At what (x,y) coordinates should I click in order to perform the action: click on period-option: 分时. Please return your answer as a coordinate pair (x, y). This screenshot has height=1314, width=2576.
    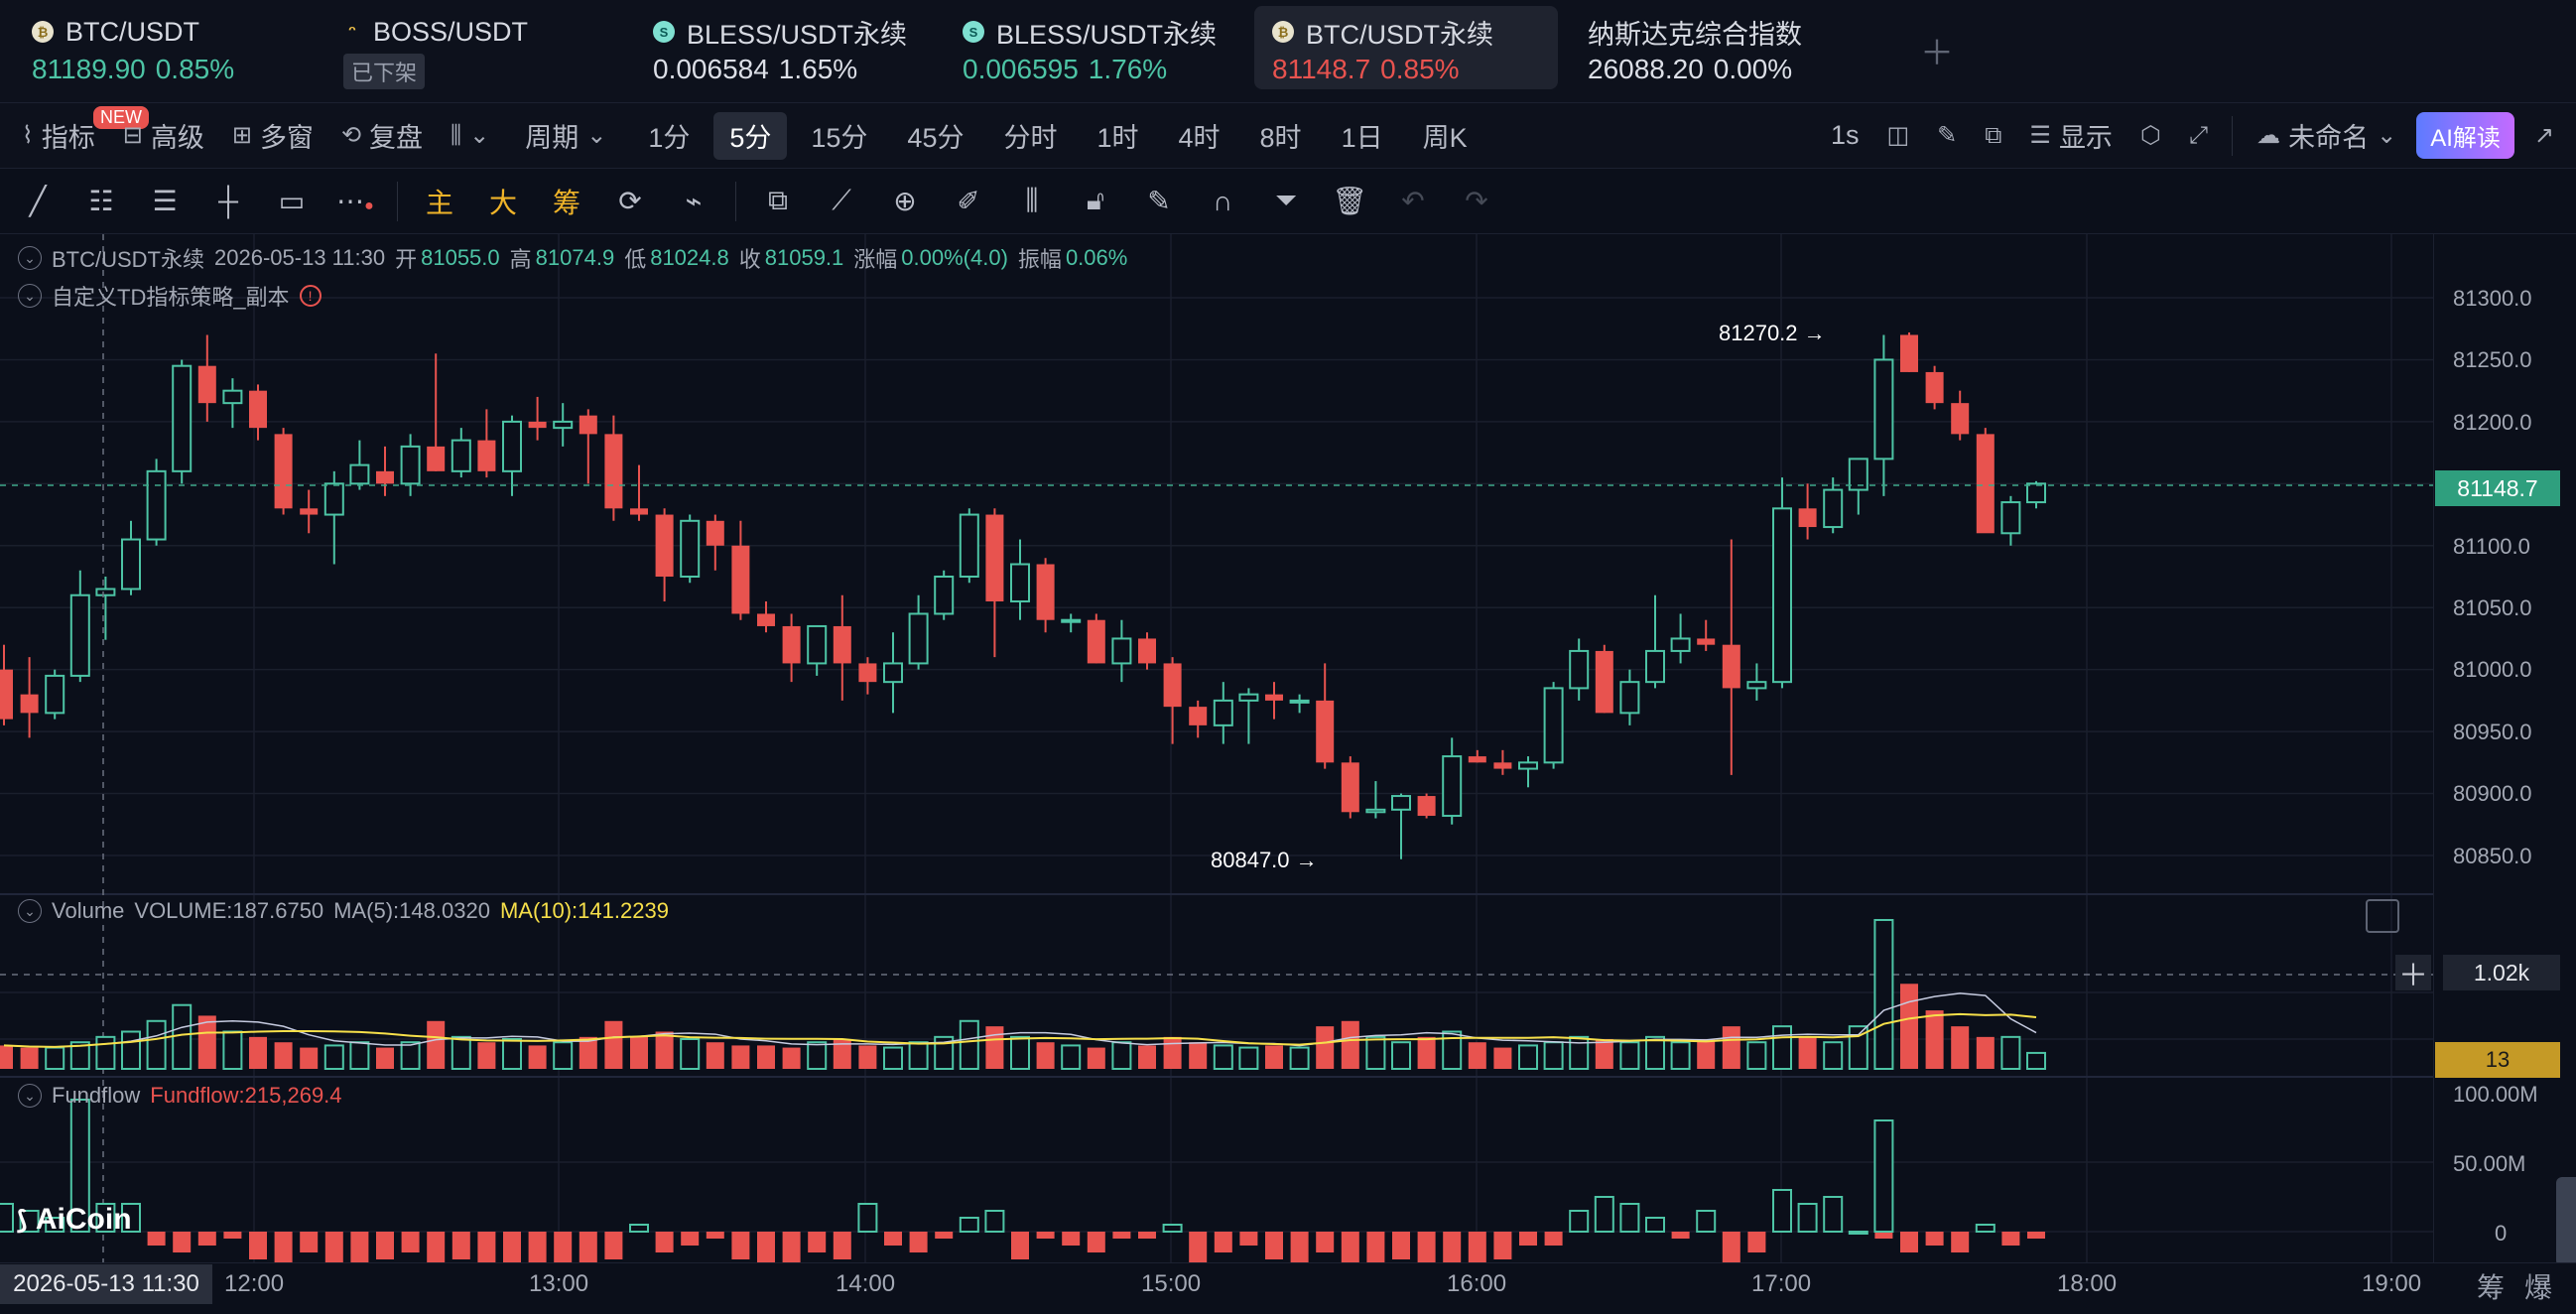
    Looking at the image, I should click on (1030, 136).